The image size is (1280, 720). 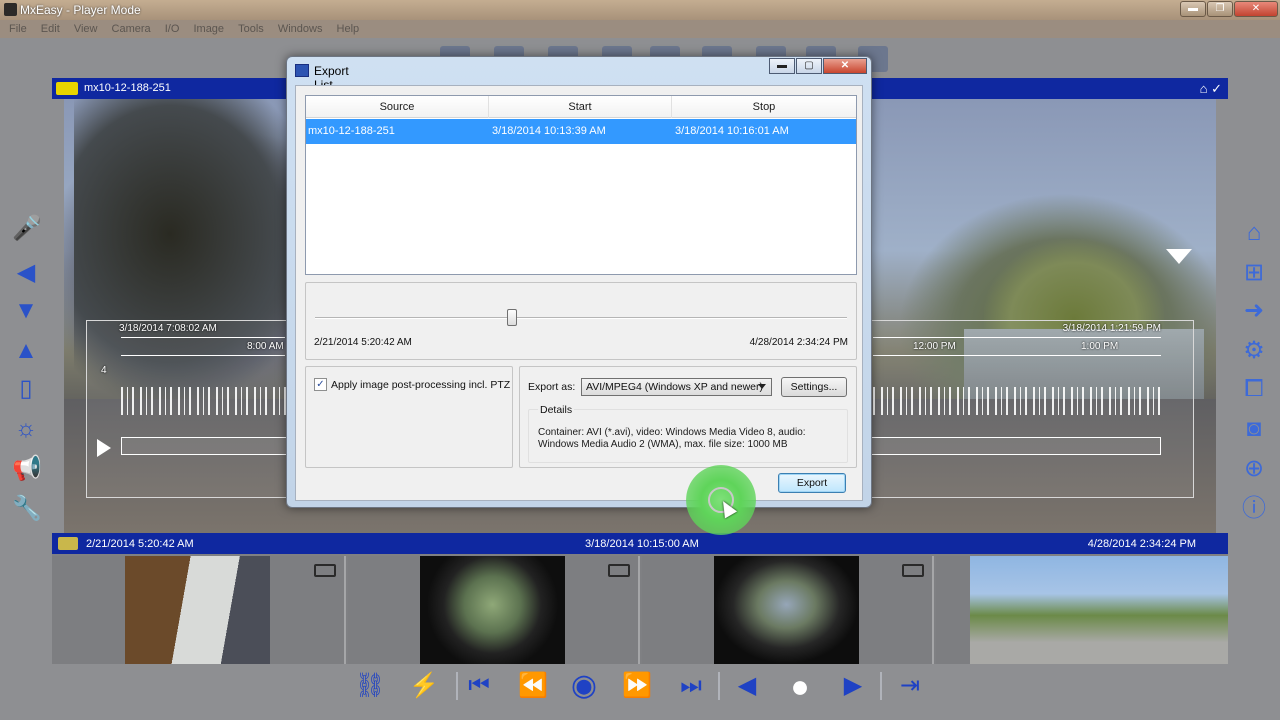 I want to click on thumbnail-strip, so click(x=640, y=609).